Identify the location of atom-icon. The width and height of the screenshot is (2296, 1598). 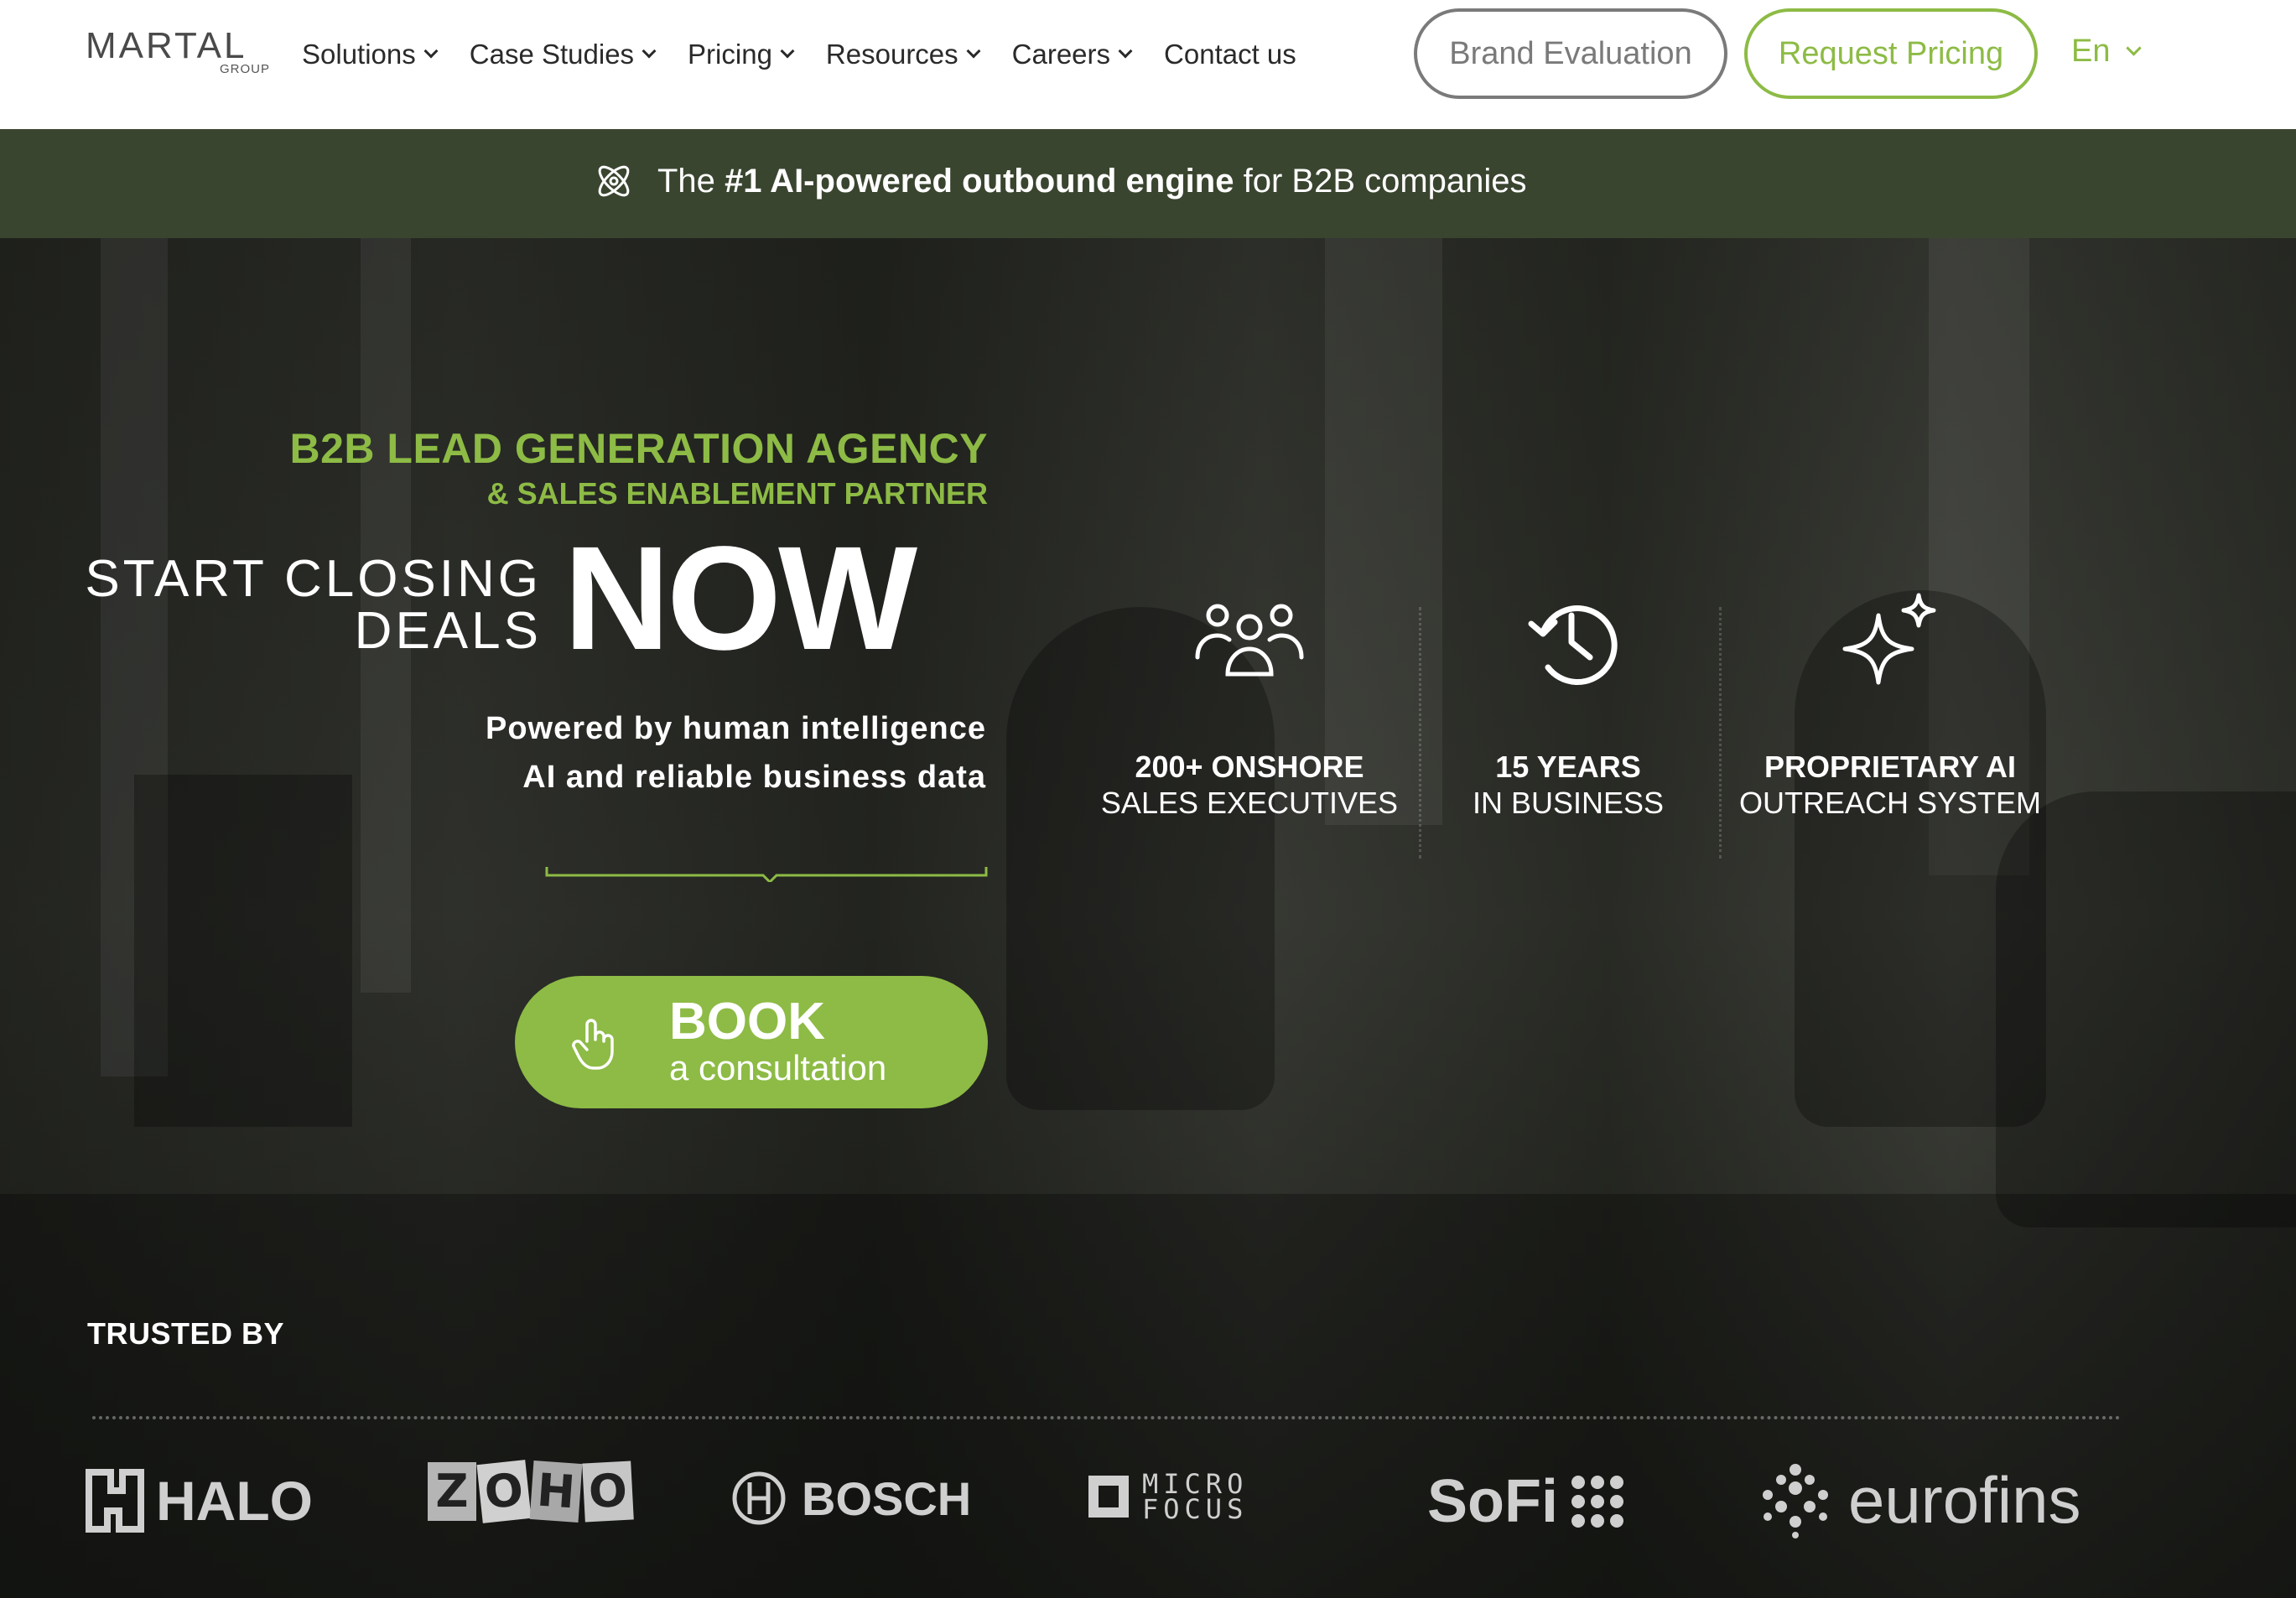
(614, 181).